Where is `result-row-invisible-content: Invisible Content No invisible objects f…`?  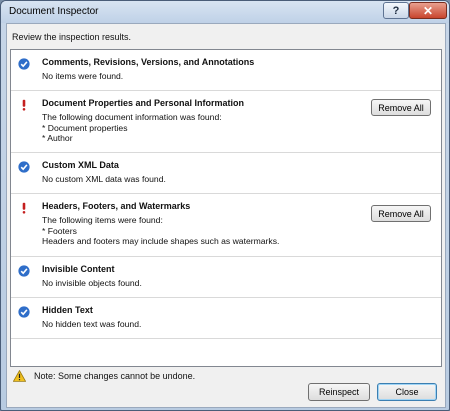 result-row-invisible-content: Invisible Content No invisible objects f… is located at coordinates (226, 277).